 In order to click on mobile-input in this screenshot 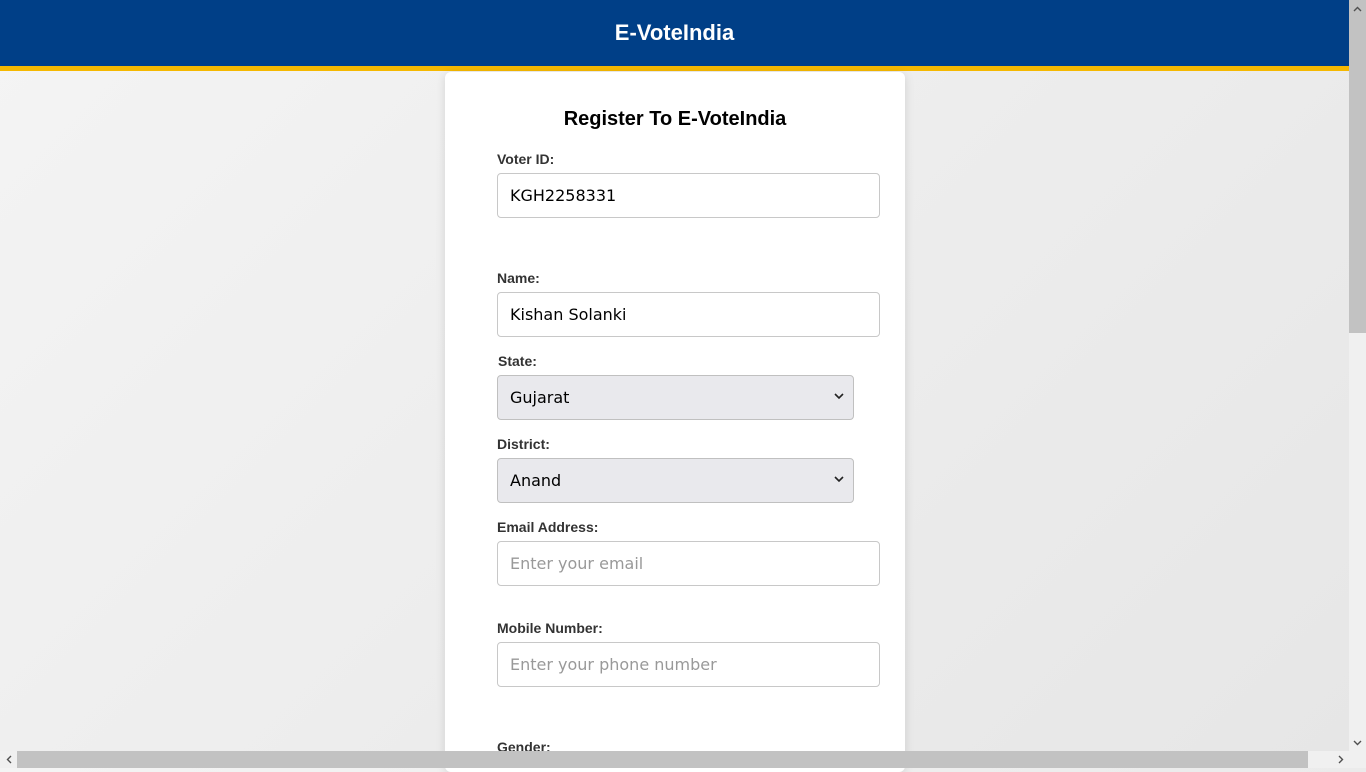, I will do `click(688, 664)`.